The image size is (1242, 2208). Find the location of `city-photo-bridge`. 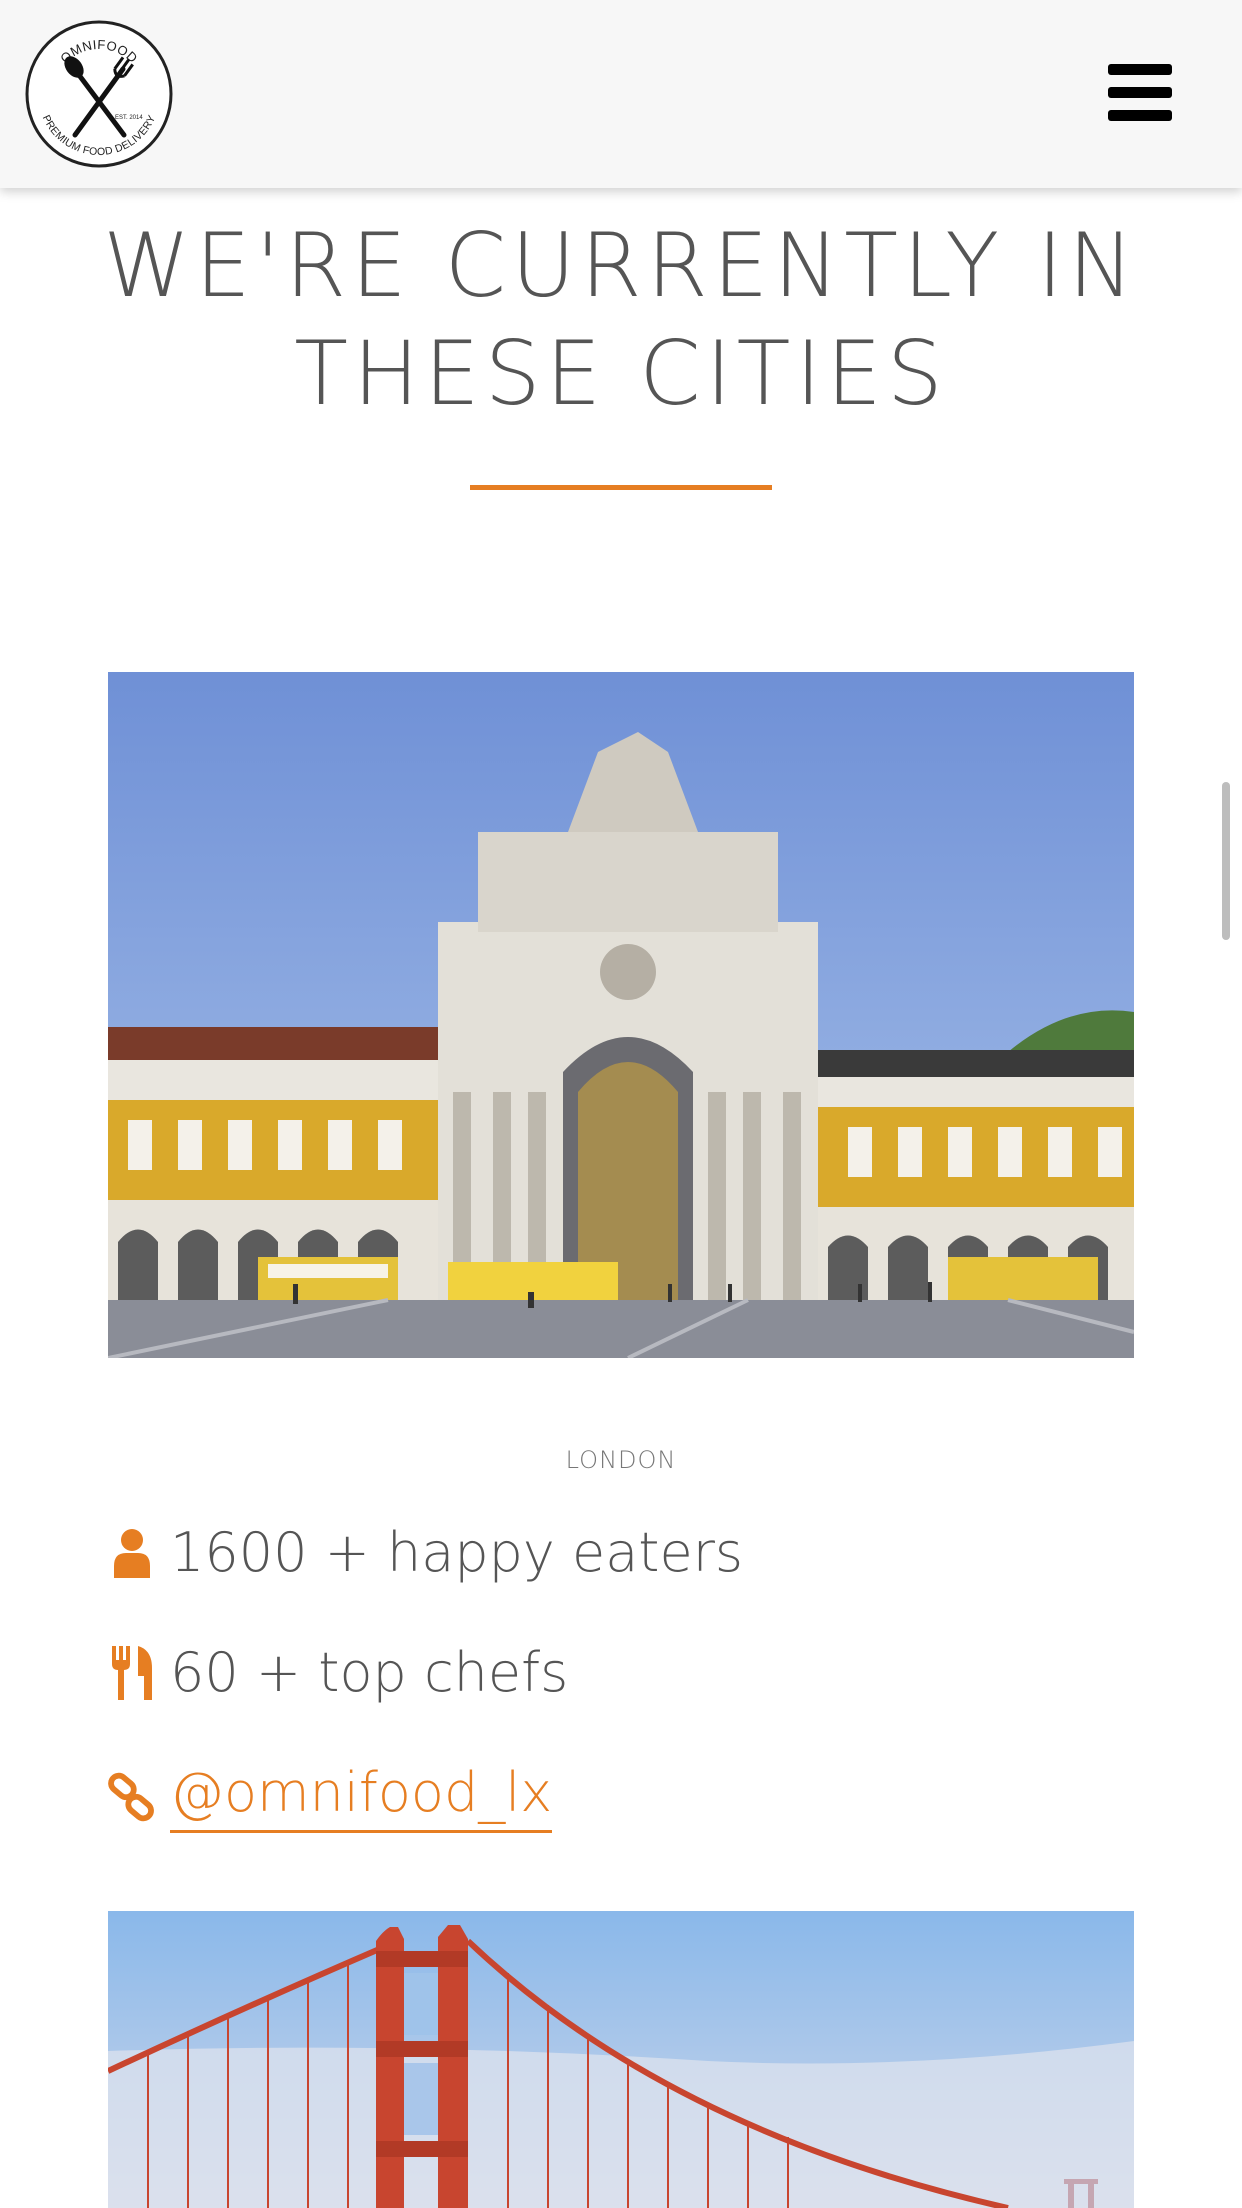

city-photo-bridge is located at coordinates (621, 2059).